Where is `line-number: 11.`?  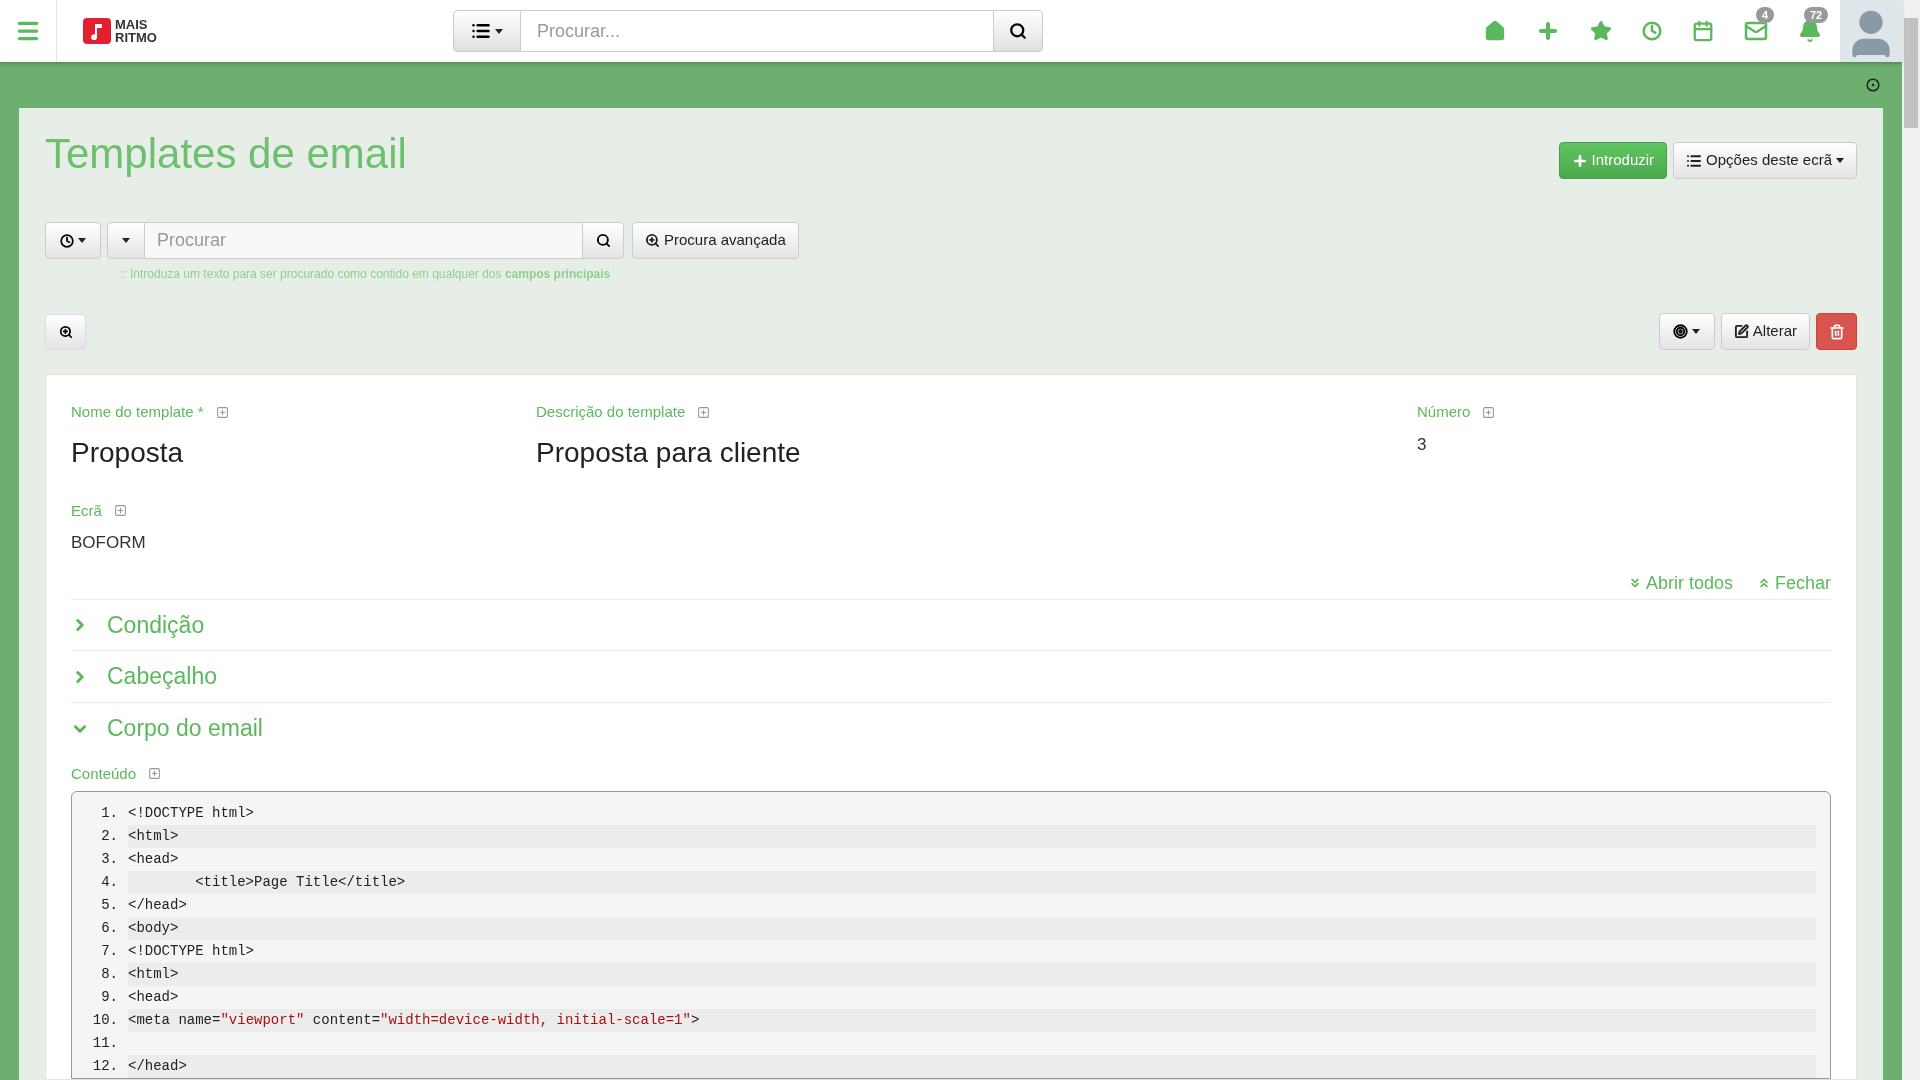
line-number: 11. is located at coordinates (104, 1043).